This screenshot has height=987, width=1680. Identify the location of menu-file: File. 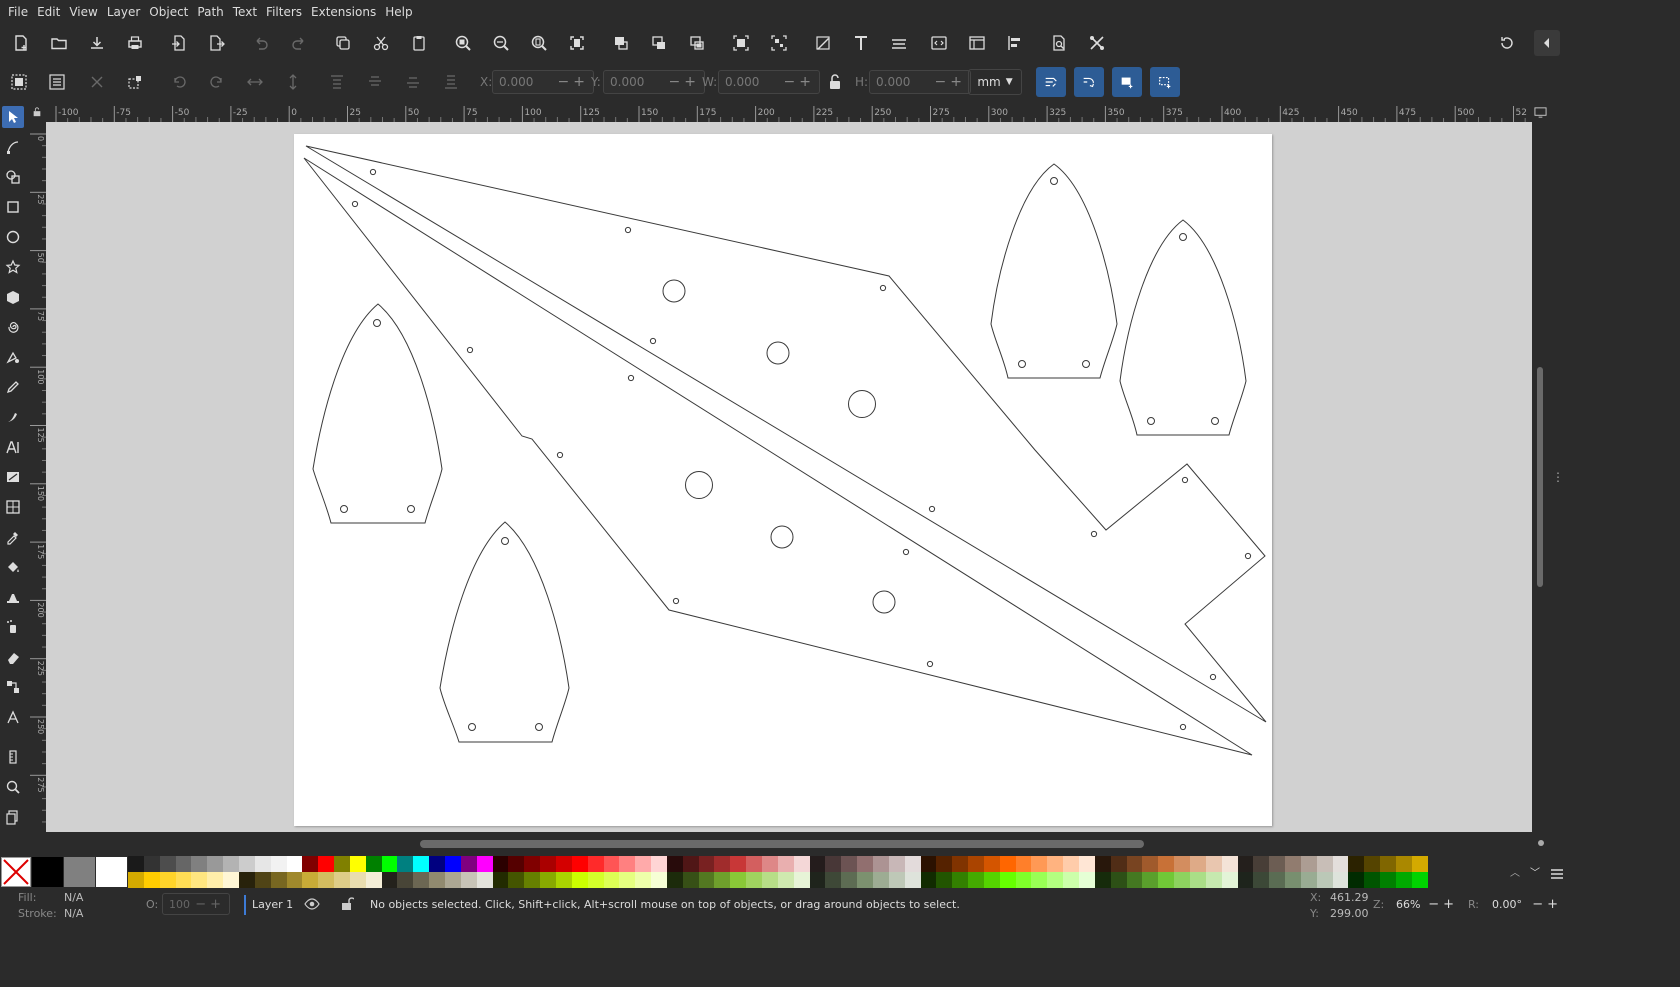
(18, 12).